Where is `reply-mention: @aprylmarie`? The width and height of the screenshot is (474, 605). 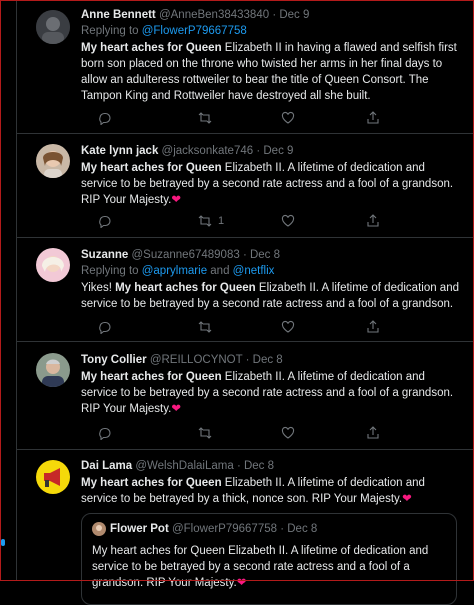 reply-mention: @aprylmarie is located at coordinates (174, 271).